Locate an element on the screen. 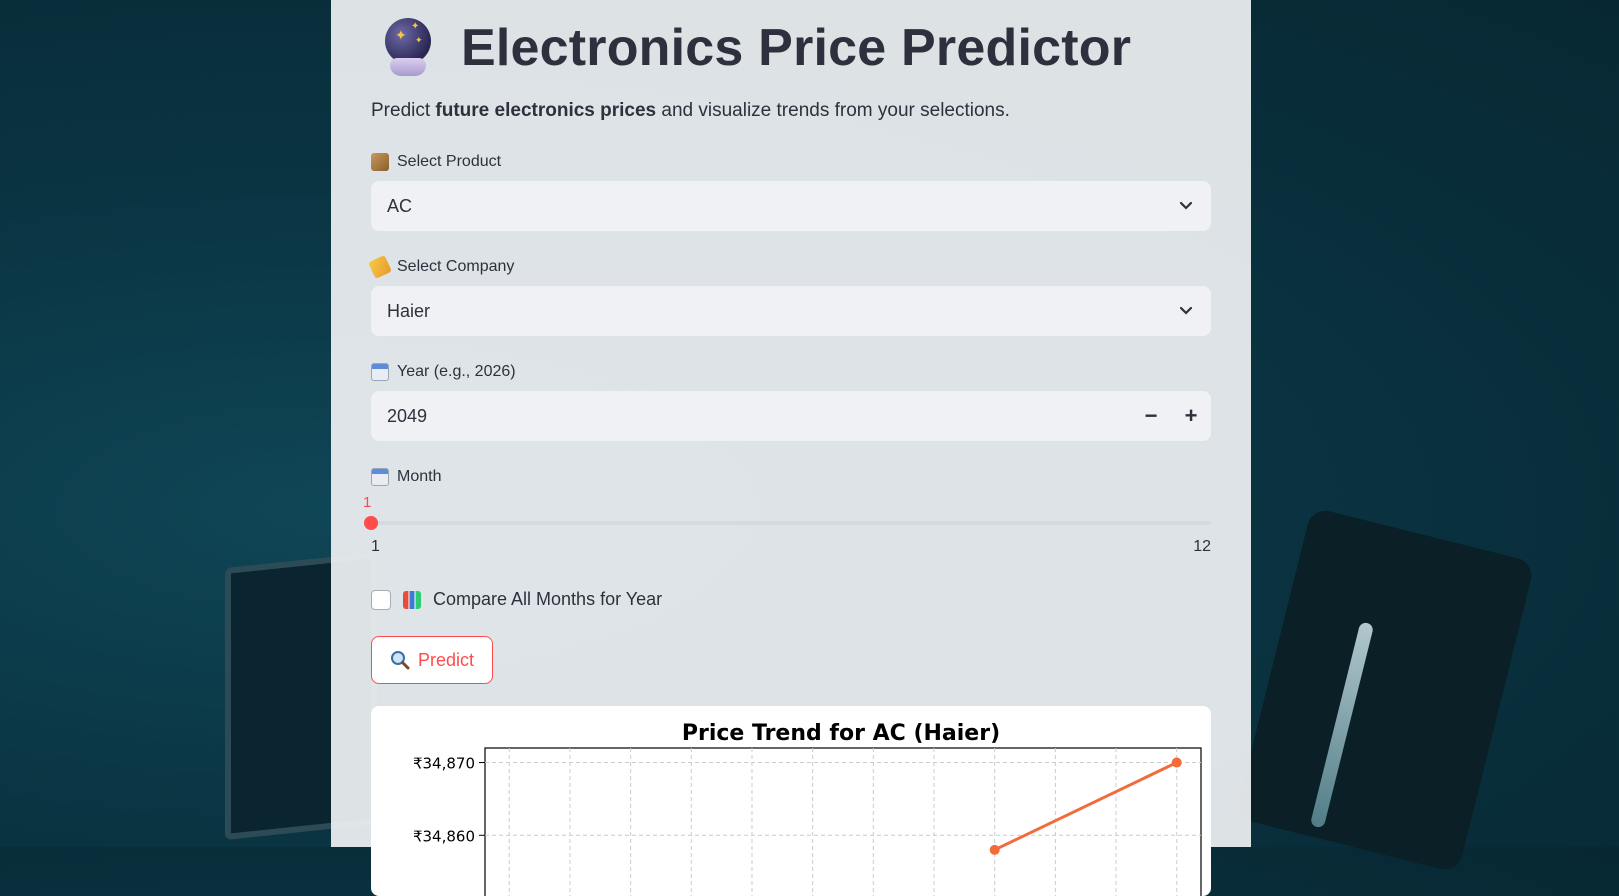  year-number-input: 2049 − + is located at coordinates (791, 416).